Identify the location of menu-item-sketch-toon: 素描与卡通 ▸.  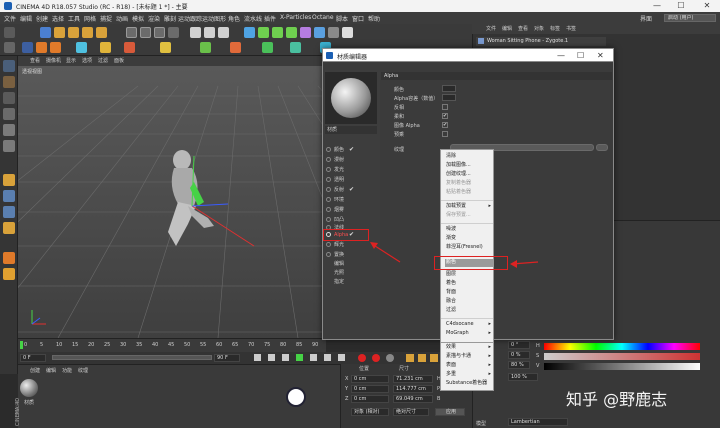
(469, 357).